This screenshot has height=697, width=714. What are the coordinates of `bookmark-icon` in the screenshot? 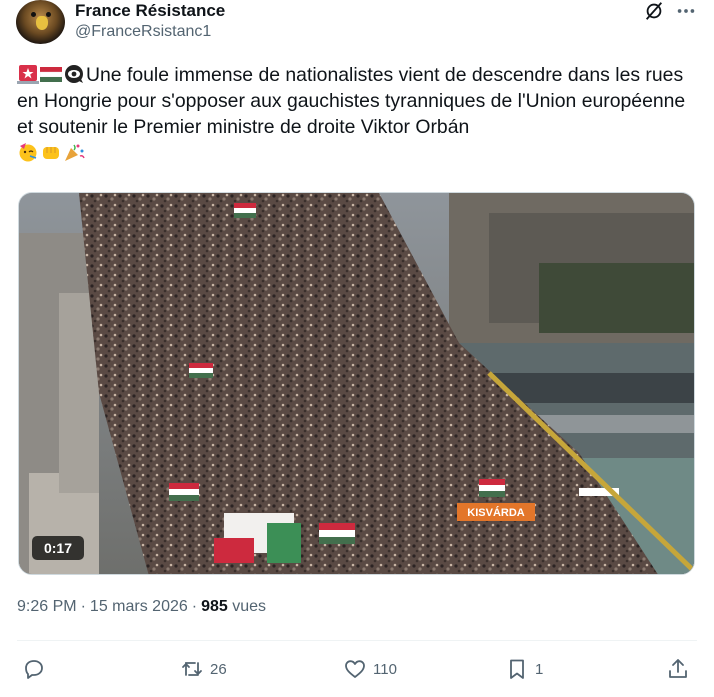 It's located at (517, 669).